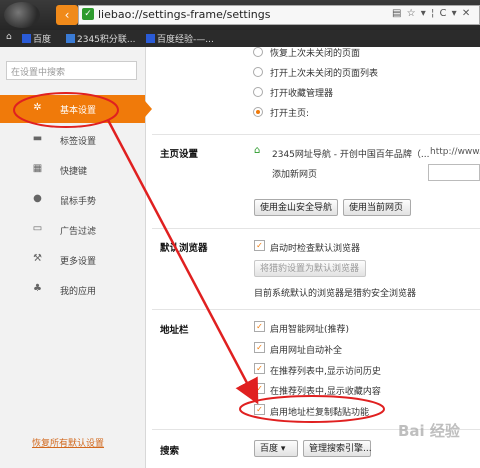  What do you see at coordinates (66, 110) in the screenshot?
I see `annotation-ellipse-sidebar` at bounding box center [66, 110].